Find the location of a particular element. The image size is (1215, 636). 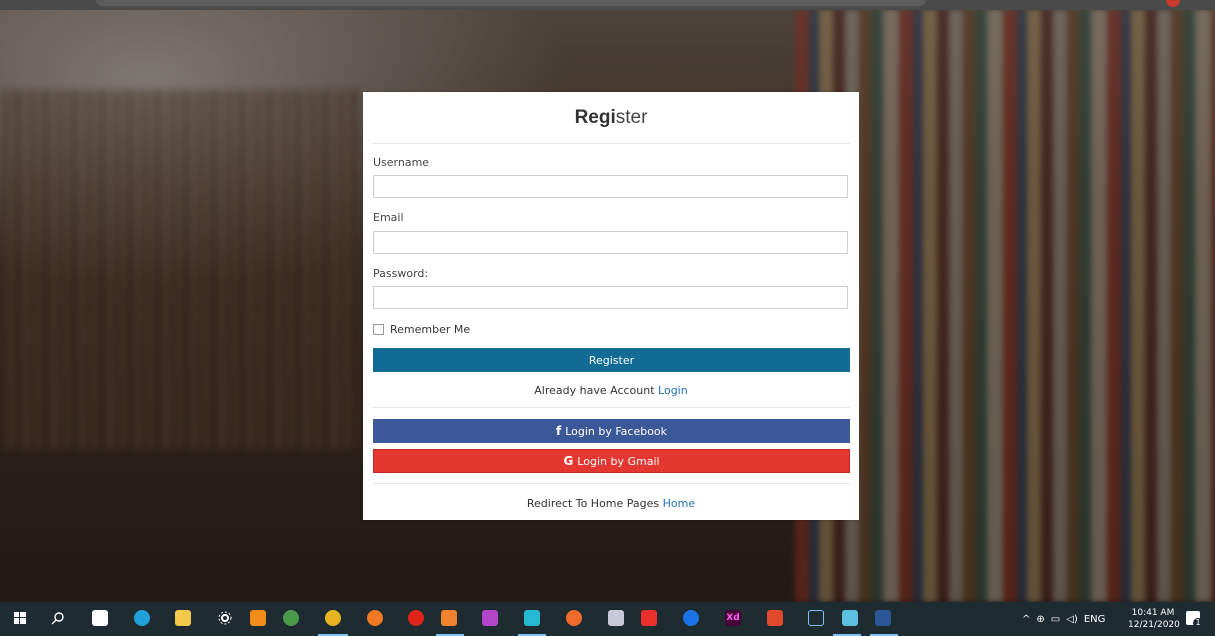

already-account-text: Already have Account Login is located at coordinates (611, 390).